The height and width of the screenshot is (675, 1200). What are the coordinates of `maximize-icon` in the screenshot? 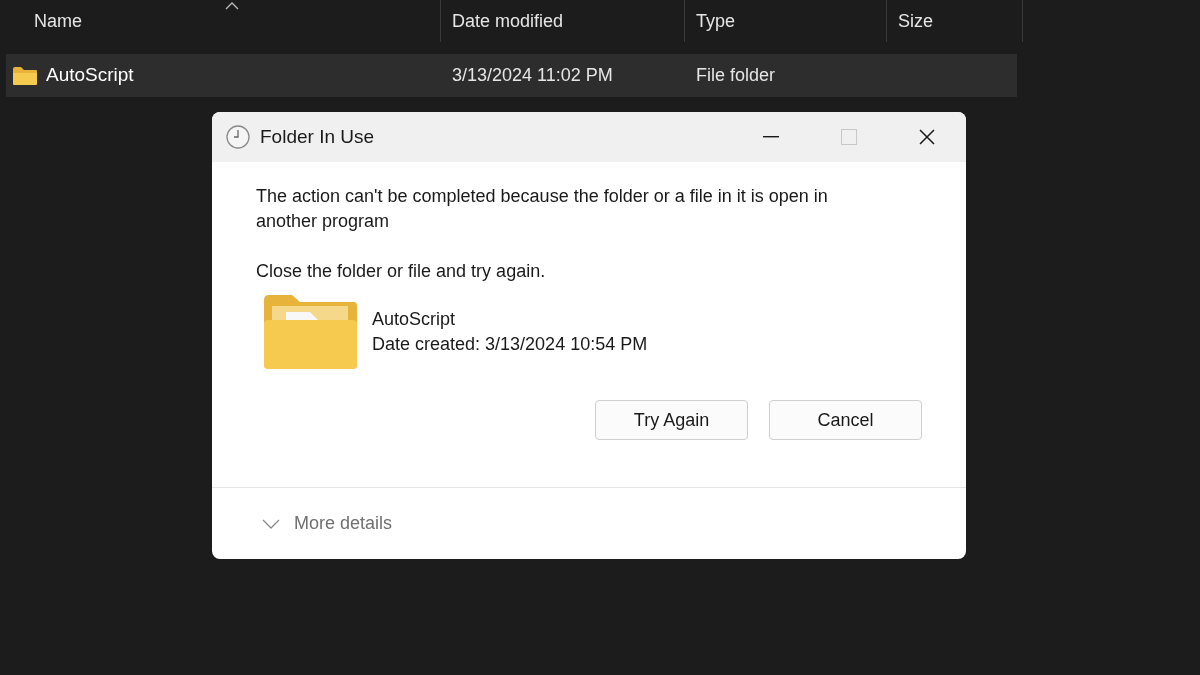 It's located at (849, 137).